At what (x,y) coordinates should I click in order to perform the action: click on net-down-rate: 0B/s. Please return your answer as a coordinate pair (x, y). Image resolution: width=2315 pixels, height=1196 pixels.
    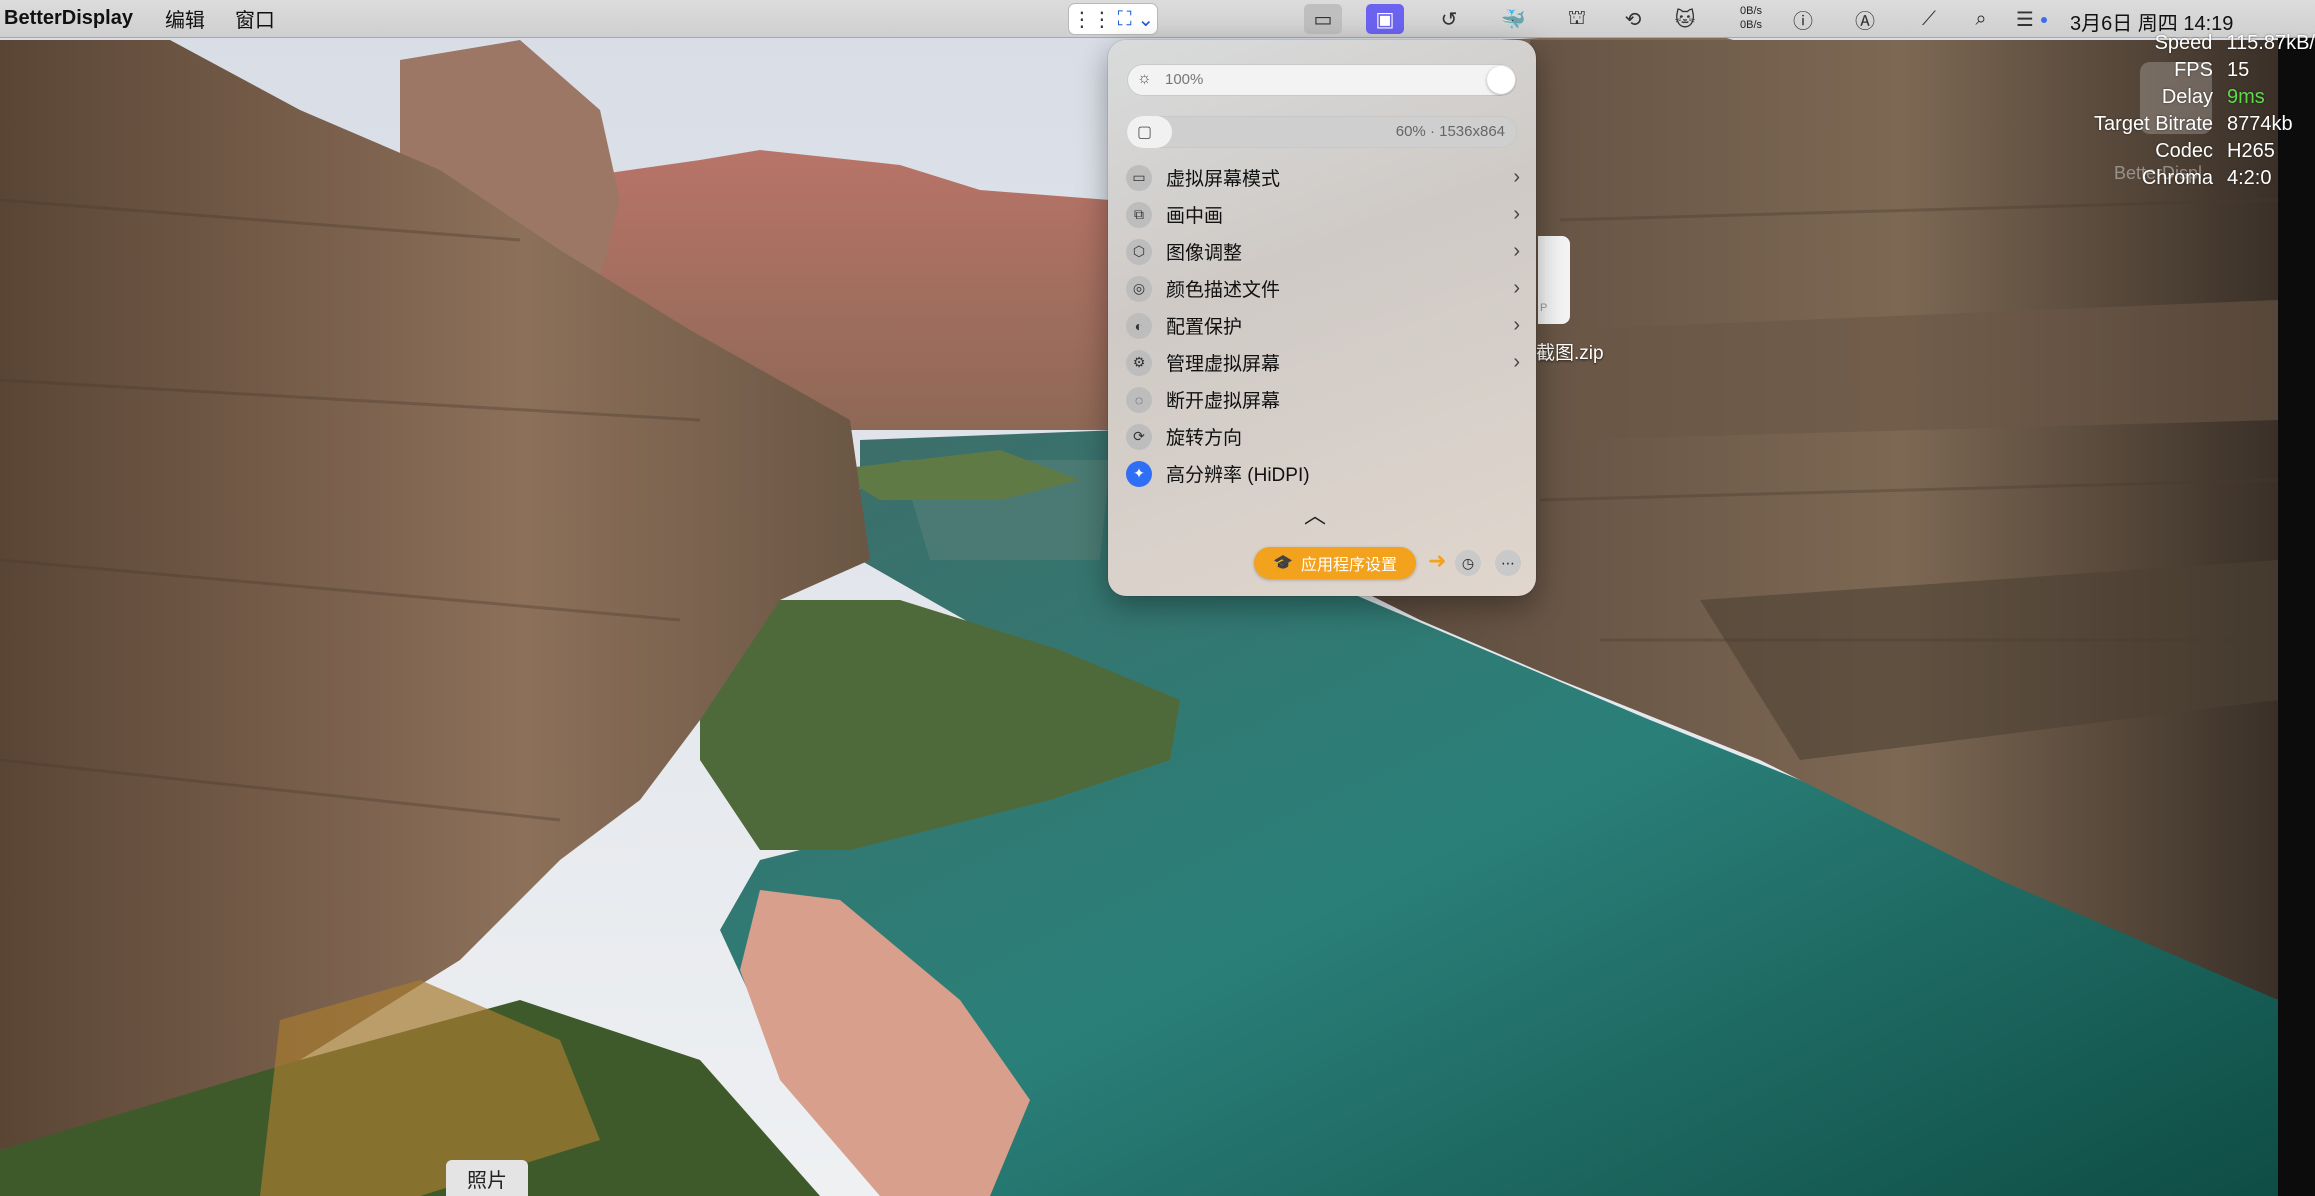
    Looking at the image, I should click on (1750, 25).